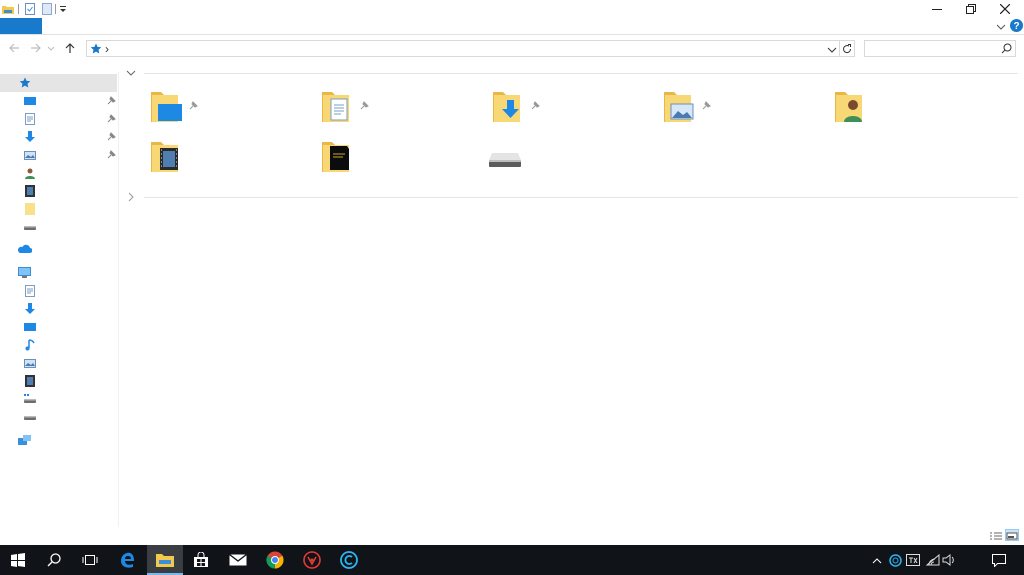 This screenshot has width=1024, height=575. Describe the element at coordinates (996, 536) in the screenshot. I see `details-view-icon` at that location.